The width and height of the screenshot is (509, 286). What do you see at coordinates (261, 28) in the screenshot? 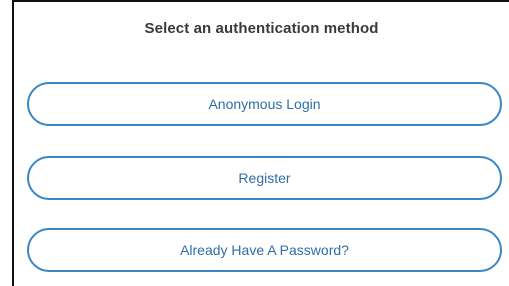
I see `auth-method-title: Select an authentication method` at bounding box center [261, 28].